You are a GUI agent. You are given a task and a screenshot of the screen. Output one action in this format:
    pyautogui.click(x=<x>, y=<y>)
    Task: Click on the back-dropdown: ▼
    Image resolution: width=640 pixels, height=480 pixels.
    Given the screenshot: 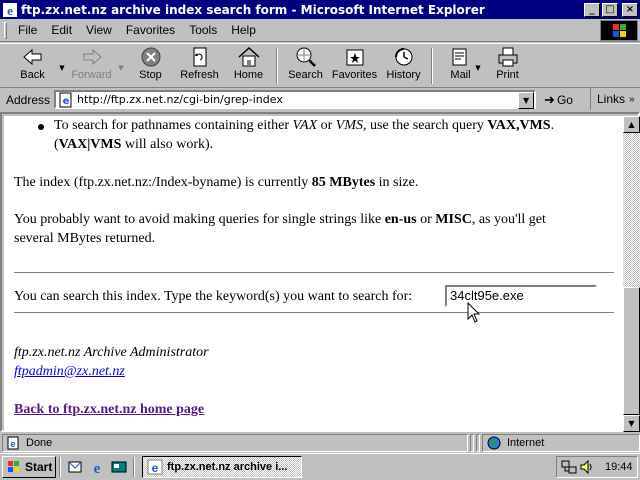 What is the action you would take?
    pyautogui.click(x=62, y=59)
    